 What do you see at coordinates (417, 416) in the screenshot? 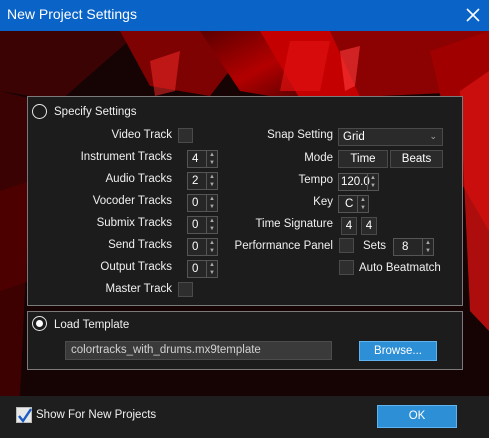
I see `ok-button: OK` at bounding box center [417, 416].